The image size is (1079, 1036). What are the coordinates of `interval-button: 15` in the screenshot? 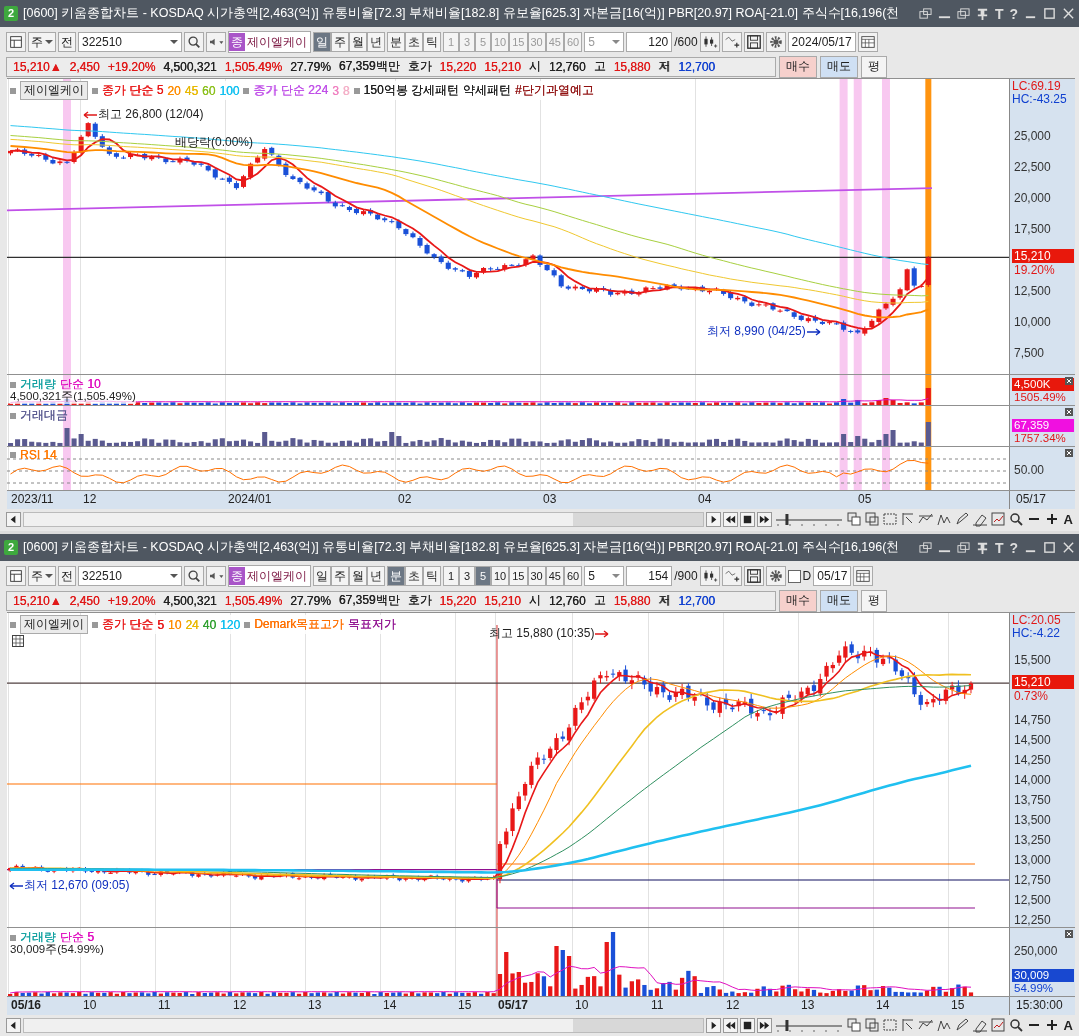 It's located at (518, 576).